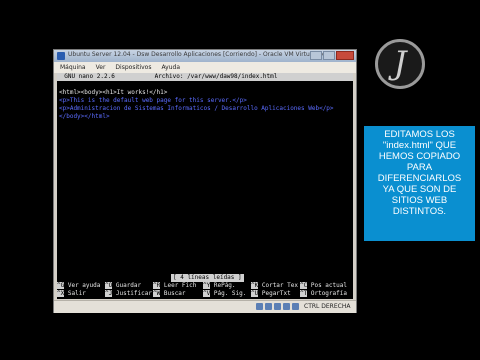 This screenshot has height=360, width=480. What do you see at coordinates (205, 67) in the screenshot?
I see `menu-bar: Máquina Ver Dispositivos Ayuda` at bounding box center [205, 67].